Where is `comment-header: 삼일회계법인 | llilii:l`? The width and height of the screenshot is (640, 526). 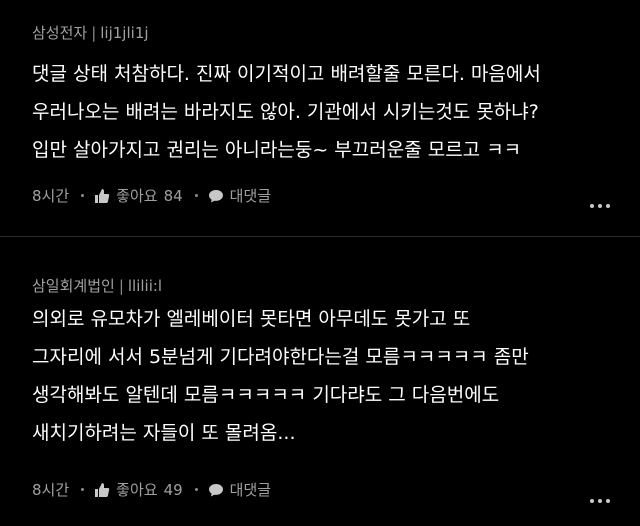
comment-header: 삼일회계법인 | llilii:l is located at coordinates (97, 285).